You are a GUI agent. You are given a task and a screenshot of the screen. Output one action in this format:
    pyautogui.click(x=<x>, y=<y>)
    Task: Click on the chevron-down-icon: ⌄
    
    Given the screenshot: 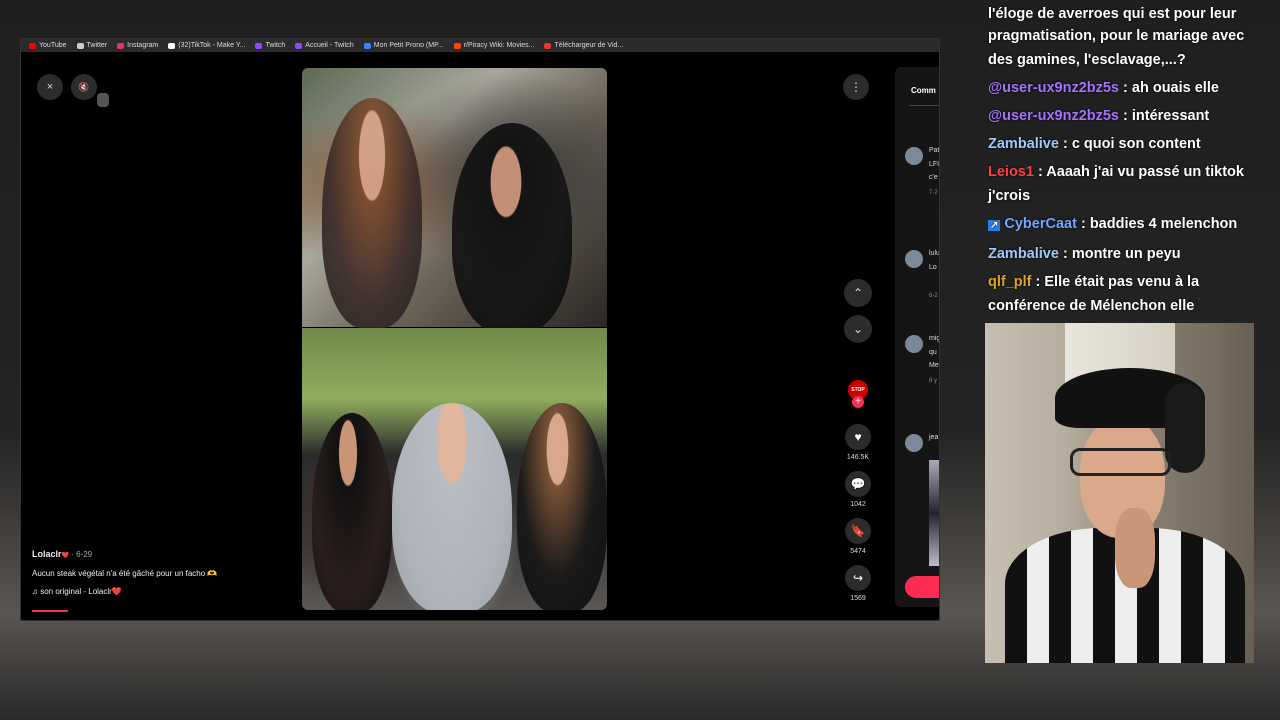 What is the action you would take?
    pyautogui.click(x=858, y=329)
    